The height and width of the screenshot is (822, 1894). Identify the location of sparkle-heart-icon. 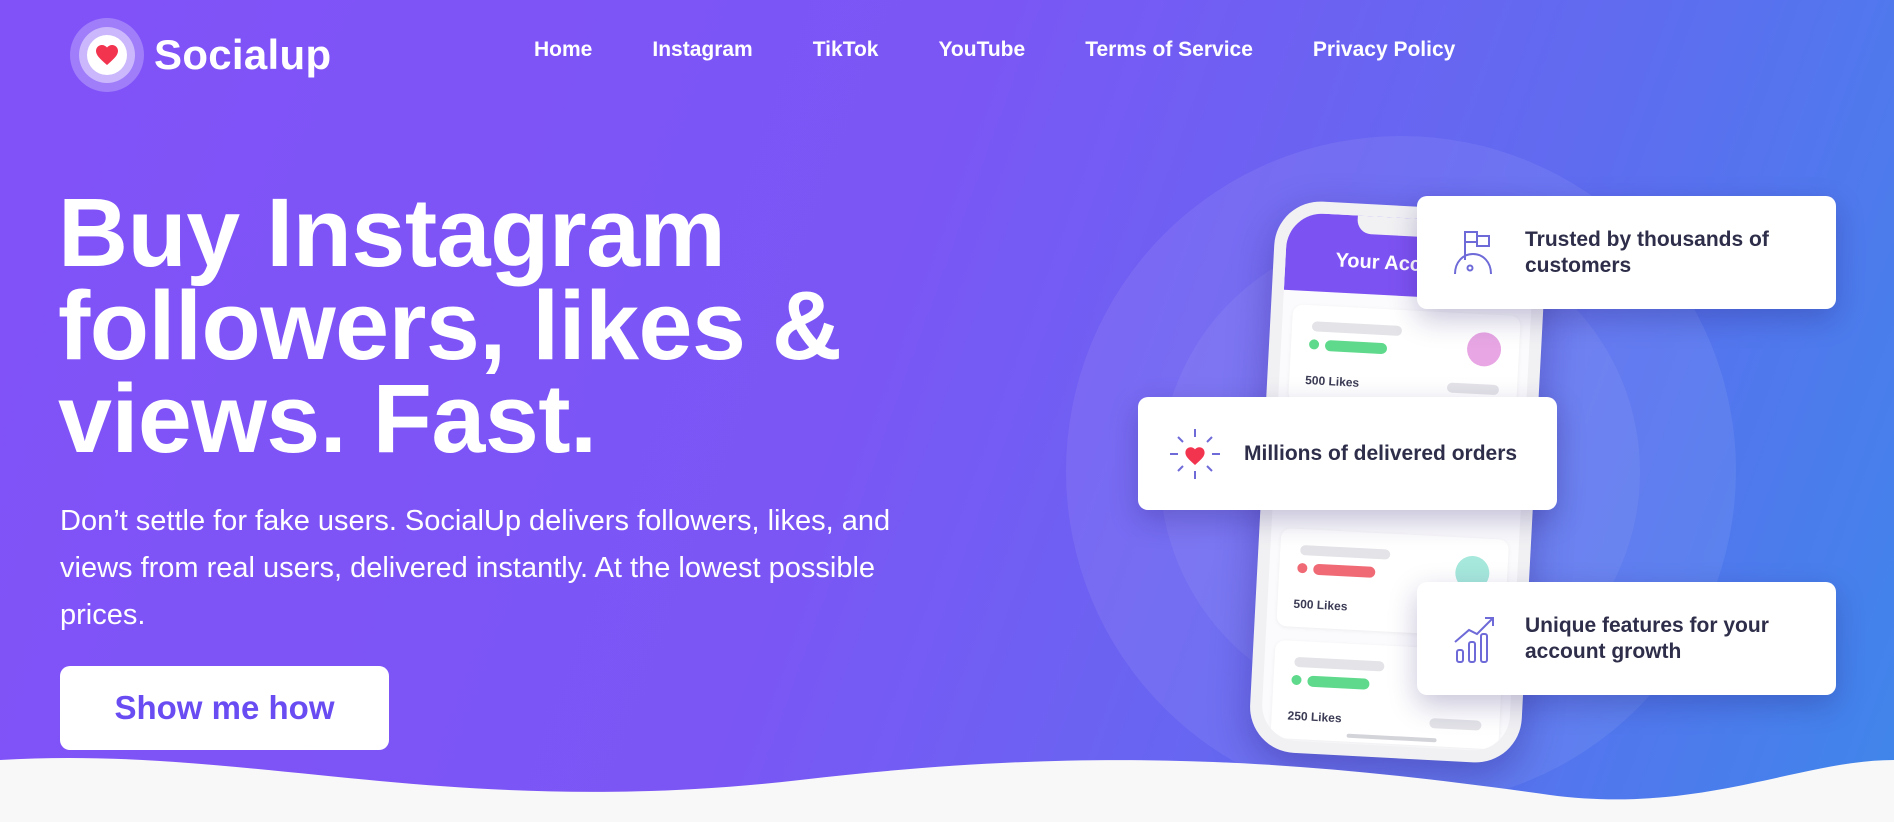
(1195, 453).